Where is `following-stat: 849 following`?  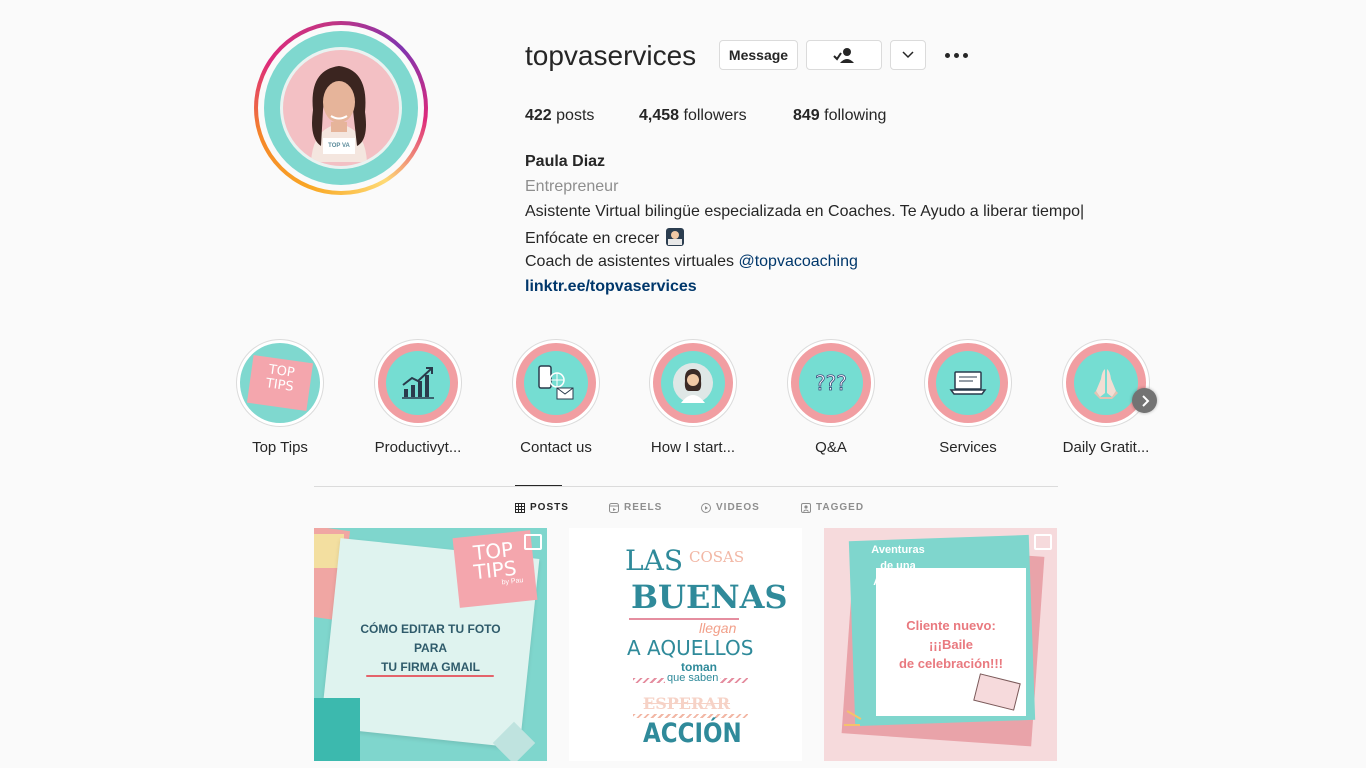
following-stat: 849 following is located at coordinates (839, 116).